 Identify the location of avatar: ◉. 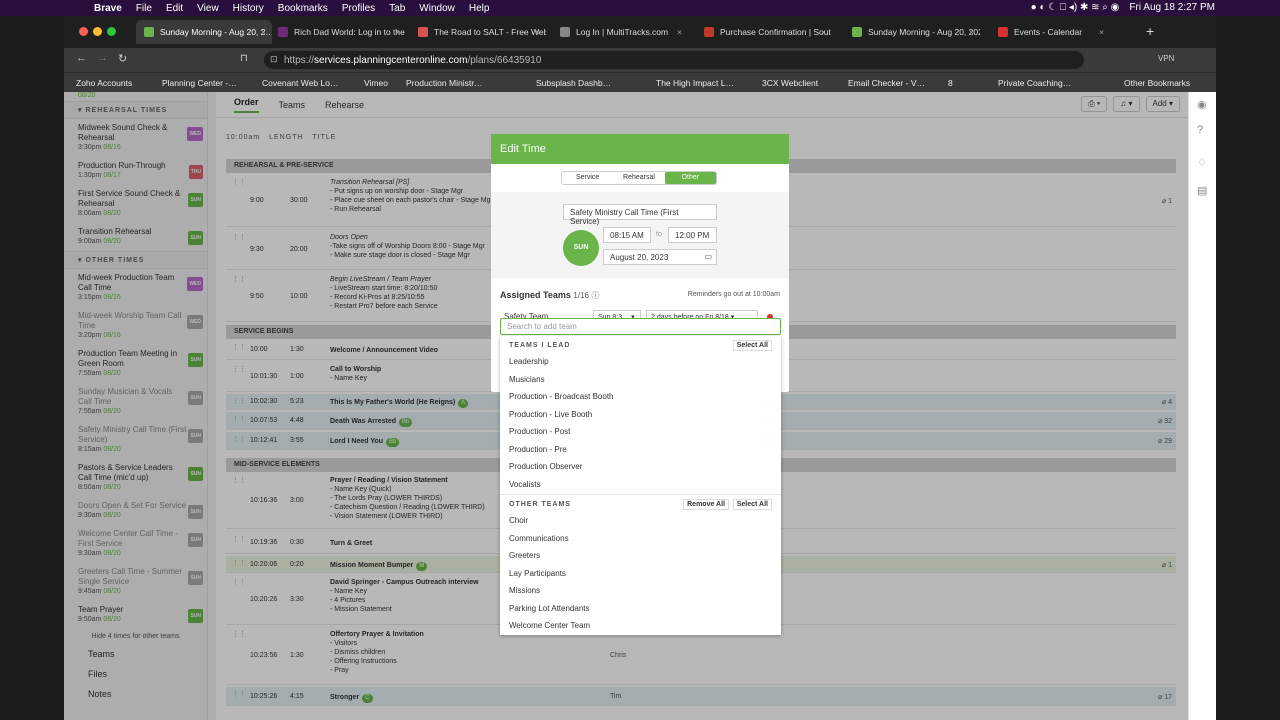
(1202, 104).